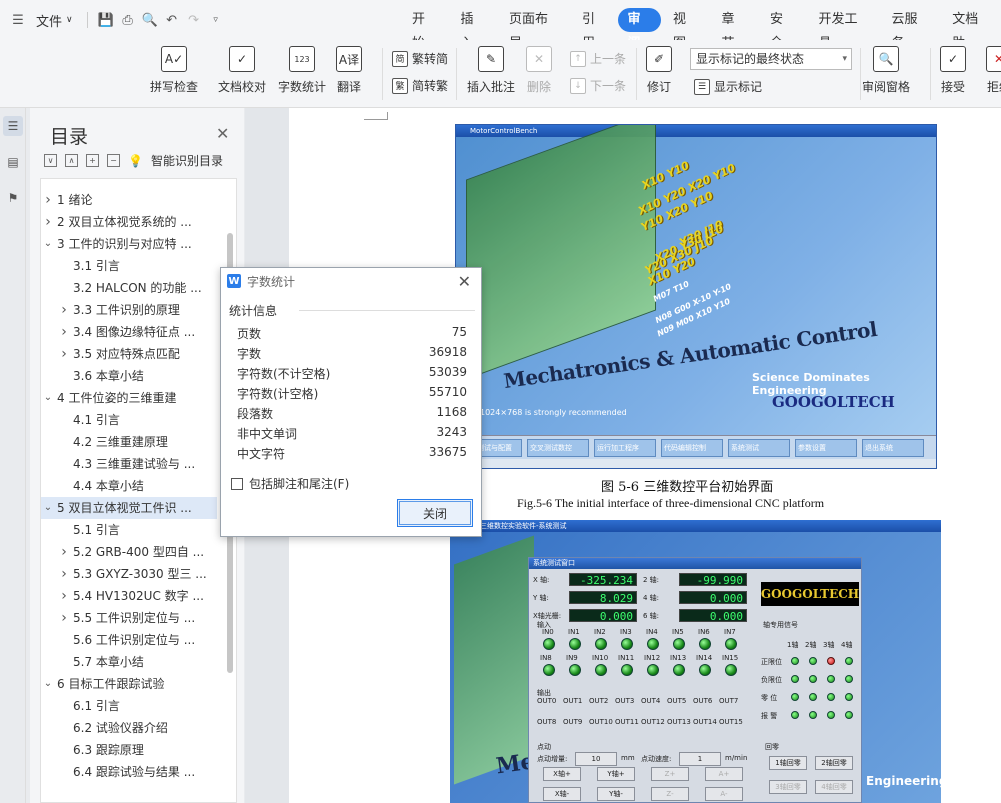  What do you see at coordinates (953, 70) in the screenshot?
I see `accept-button: ✓ 接受` at bounding box center [953, 70].